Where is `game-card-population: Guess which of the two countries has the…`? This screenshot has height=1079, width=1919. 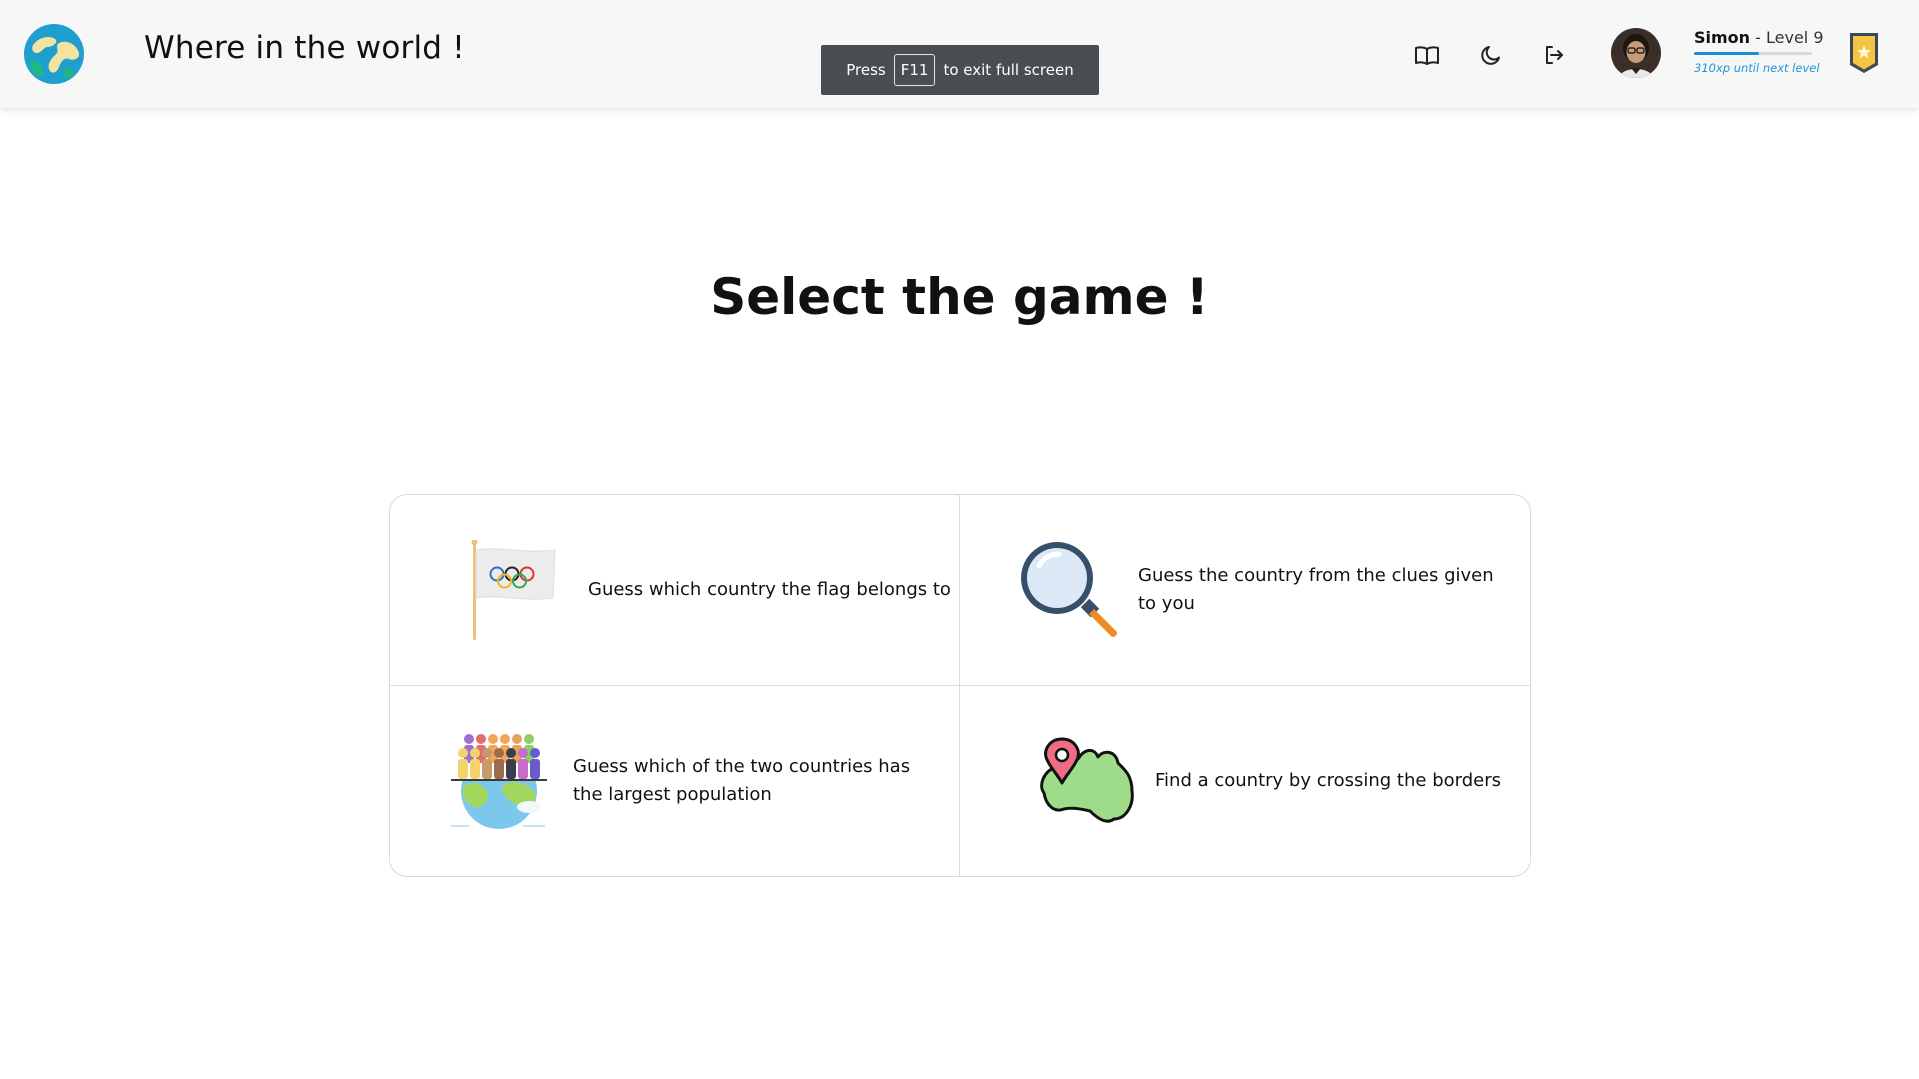 game-card-population: Guess which of the two countries has the… is located at coordinates (675, 780).